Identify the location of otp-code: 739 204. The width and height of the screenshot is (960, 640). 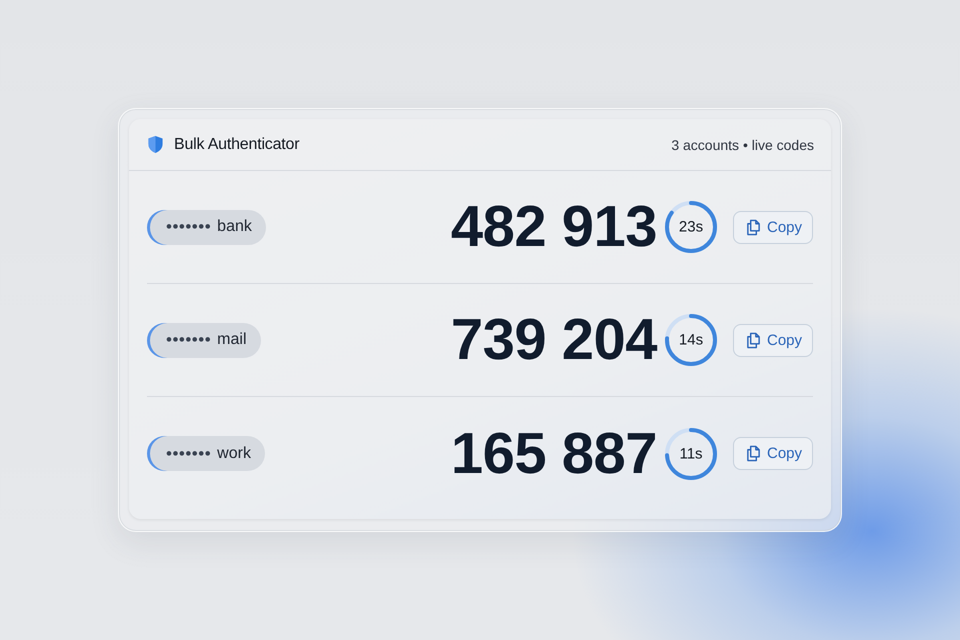
(553, 340).